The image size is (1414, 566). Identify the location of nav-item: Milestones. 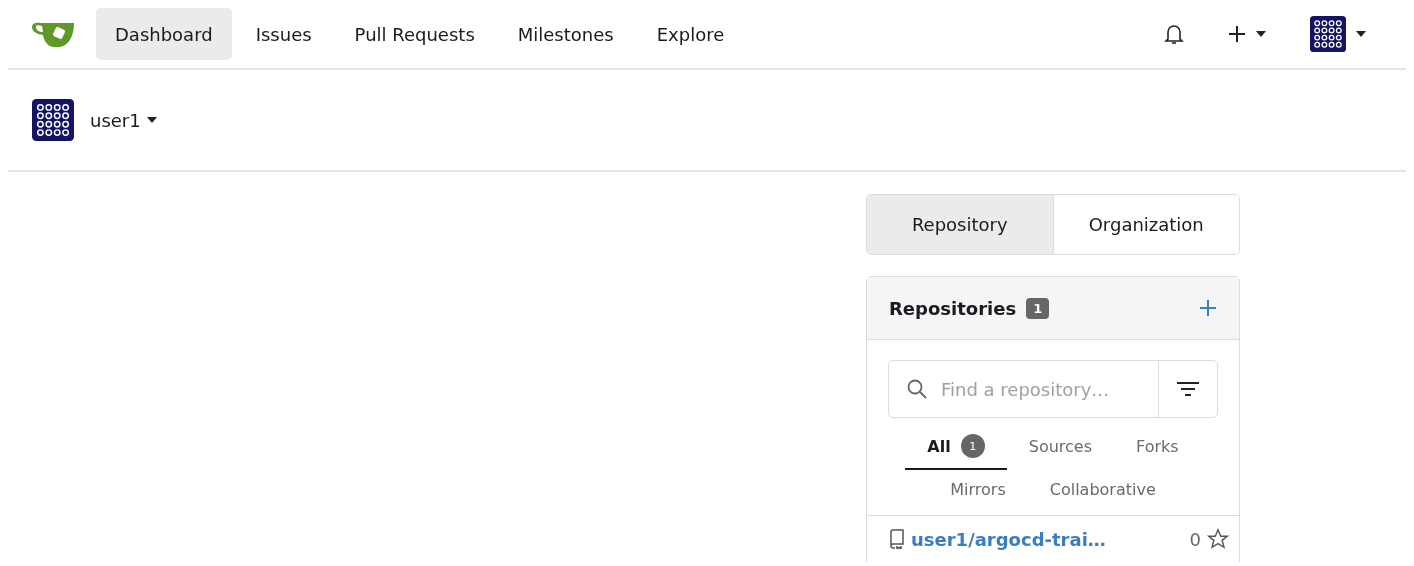
(565, 34).